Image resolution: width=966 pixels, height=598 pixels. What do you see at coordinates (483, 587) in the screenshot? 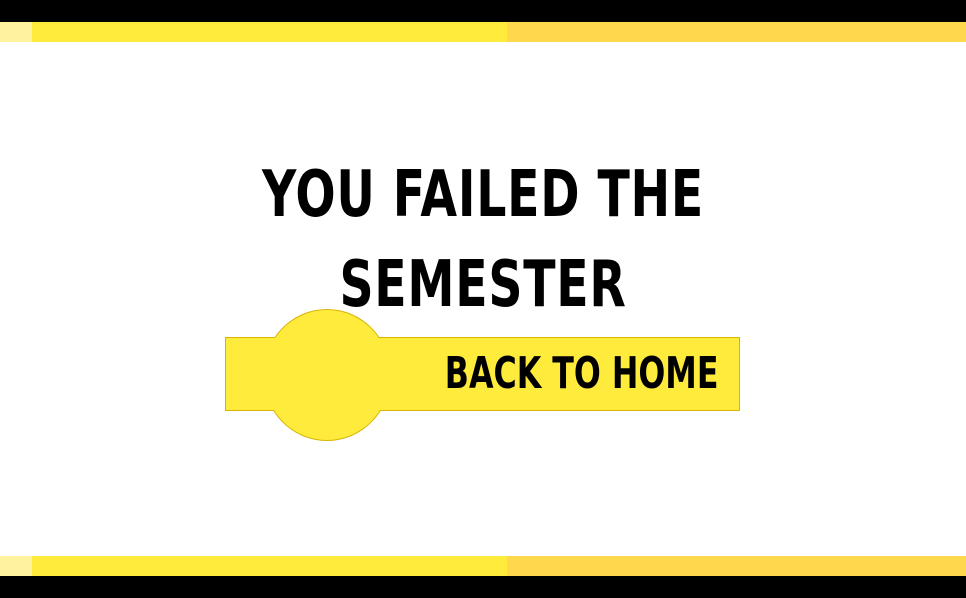
I see `bottom-black-bar` at bounding box center [483, 587].